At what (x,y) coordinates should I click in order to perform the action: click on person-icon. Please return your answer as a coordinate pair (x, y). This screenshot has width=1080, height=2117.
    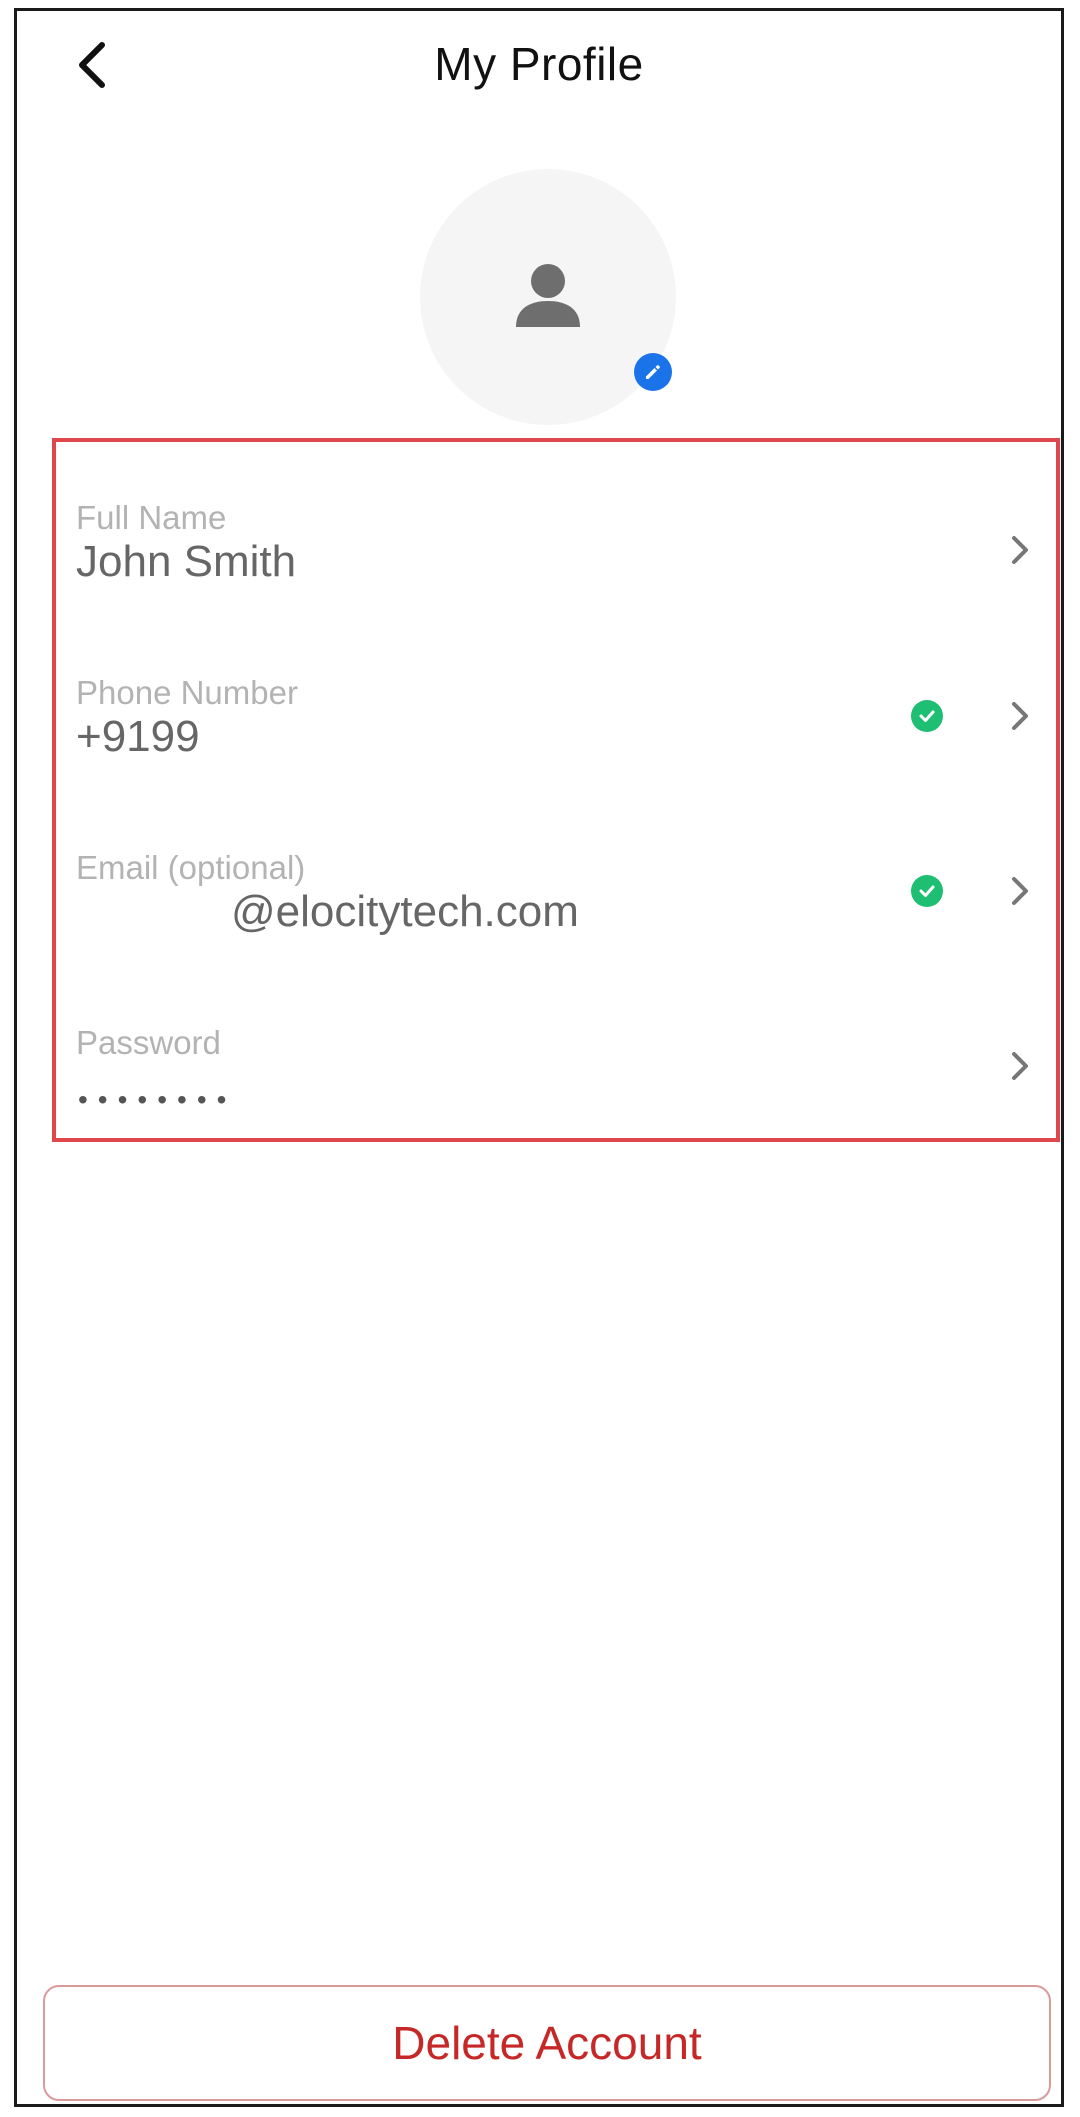
    Looking at the image, I should click on (548, 295).